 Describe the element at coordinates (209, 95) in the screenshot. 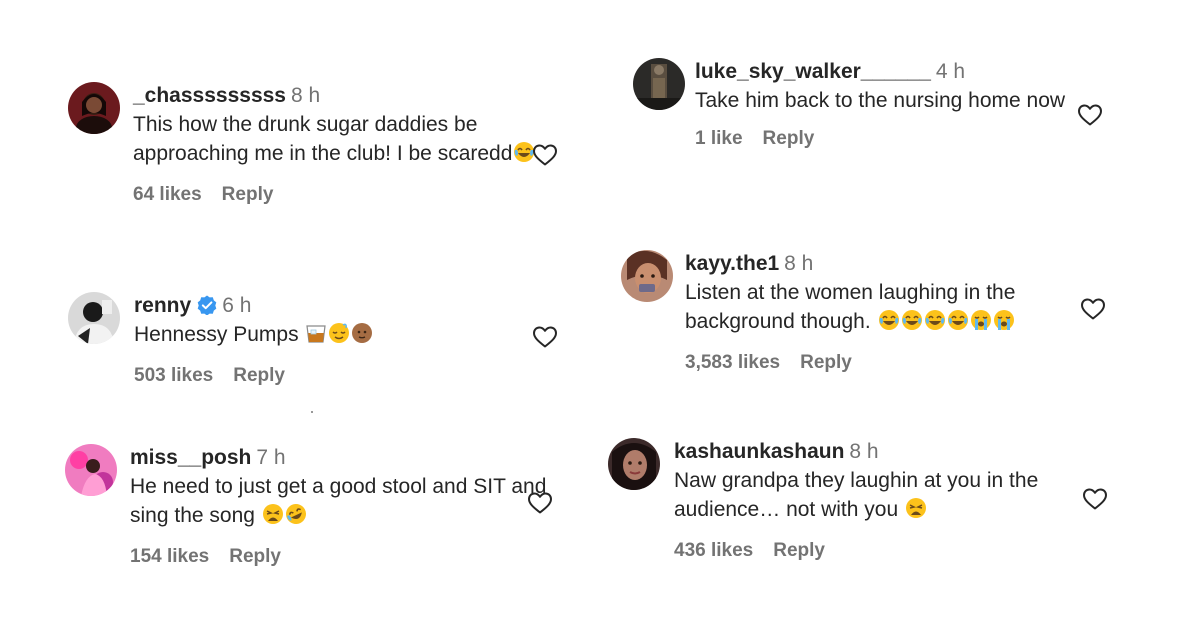

I see `username: _chasssssssss` at that location.